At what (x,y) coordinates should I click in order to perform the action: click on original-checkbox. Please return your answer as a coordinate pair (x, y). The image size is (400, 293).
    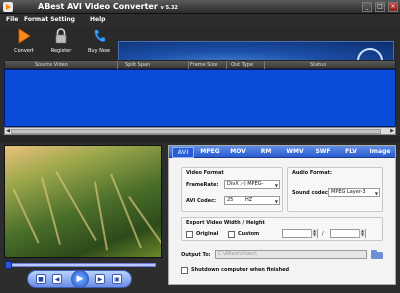
    Looking at the image, I should click on (189, 234).